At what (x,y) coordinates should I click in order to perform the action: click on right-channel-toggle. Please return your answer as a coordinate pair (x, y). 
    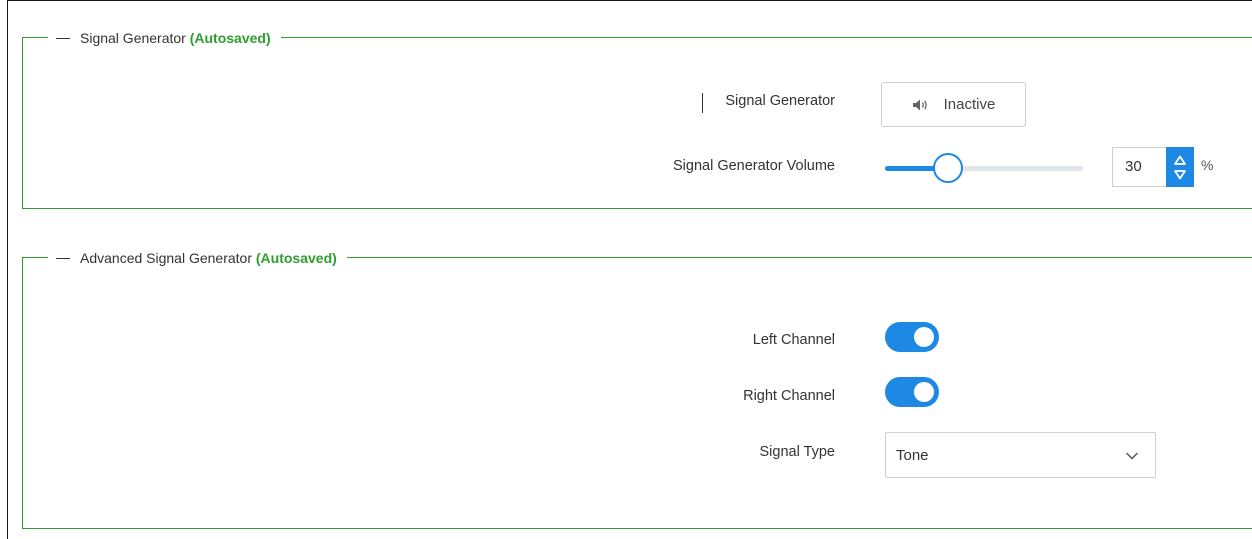
    Looking at the image, I should click on (912, 392).